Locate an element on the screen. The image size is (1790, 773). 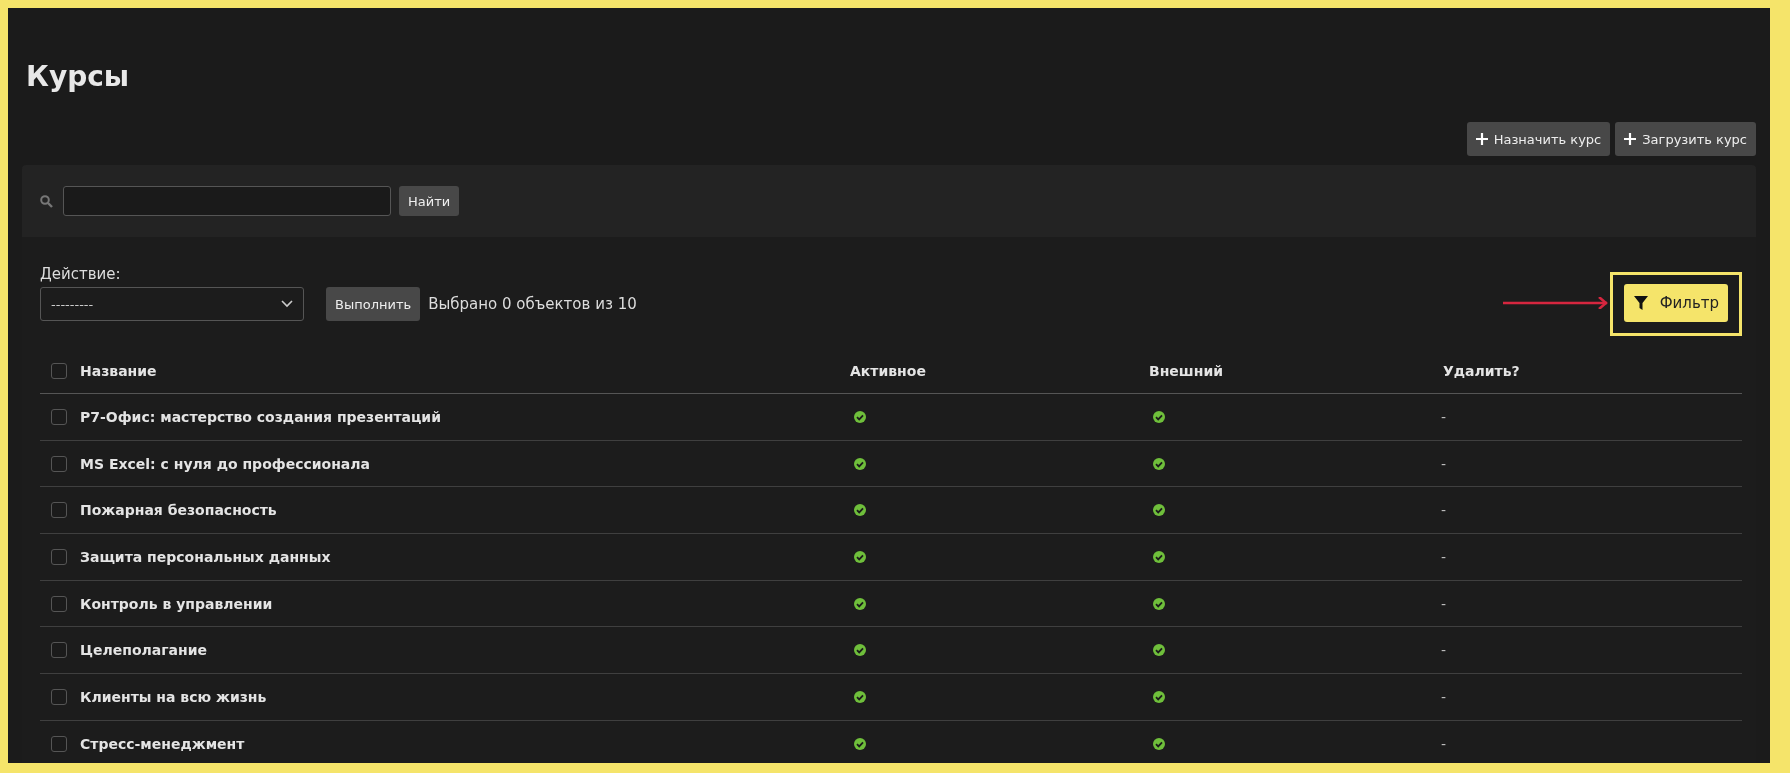
course-name: Стресс-менеджмент is located at coordinates (162, 743).